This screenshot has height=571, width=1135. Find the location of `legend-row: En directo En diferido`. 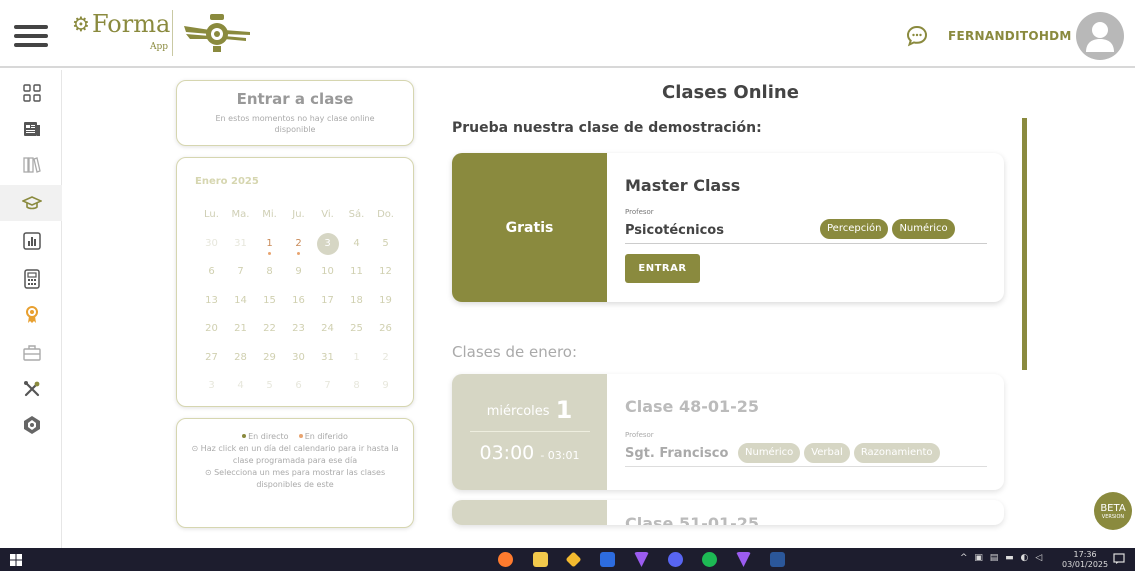

legend-row: En directo En diferido is located at coordinates (295, 437).